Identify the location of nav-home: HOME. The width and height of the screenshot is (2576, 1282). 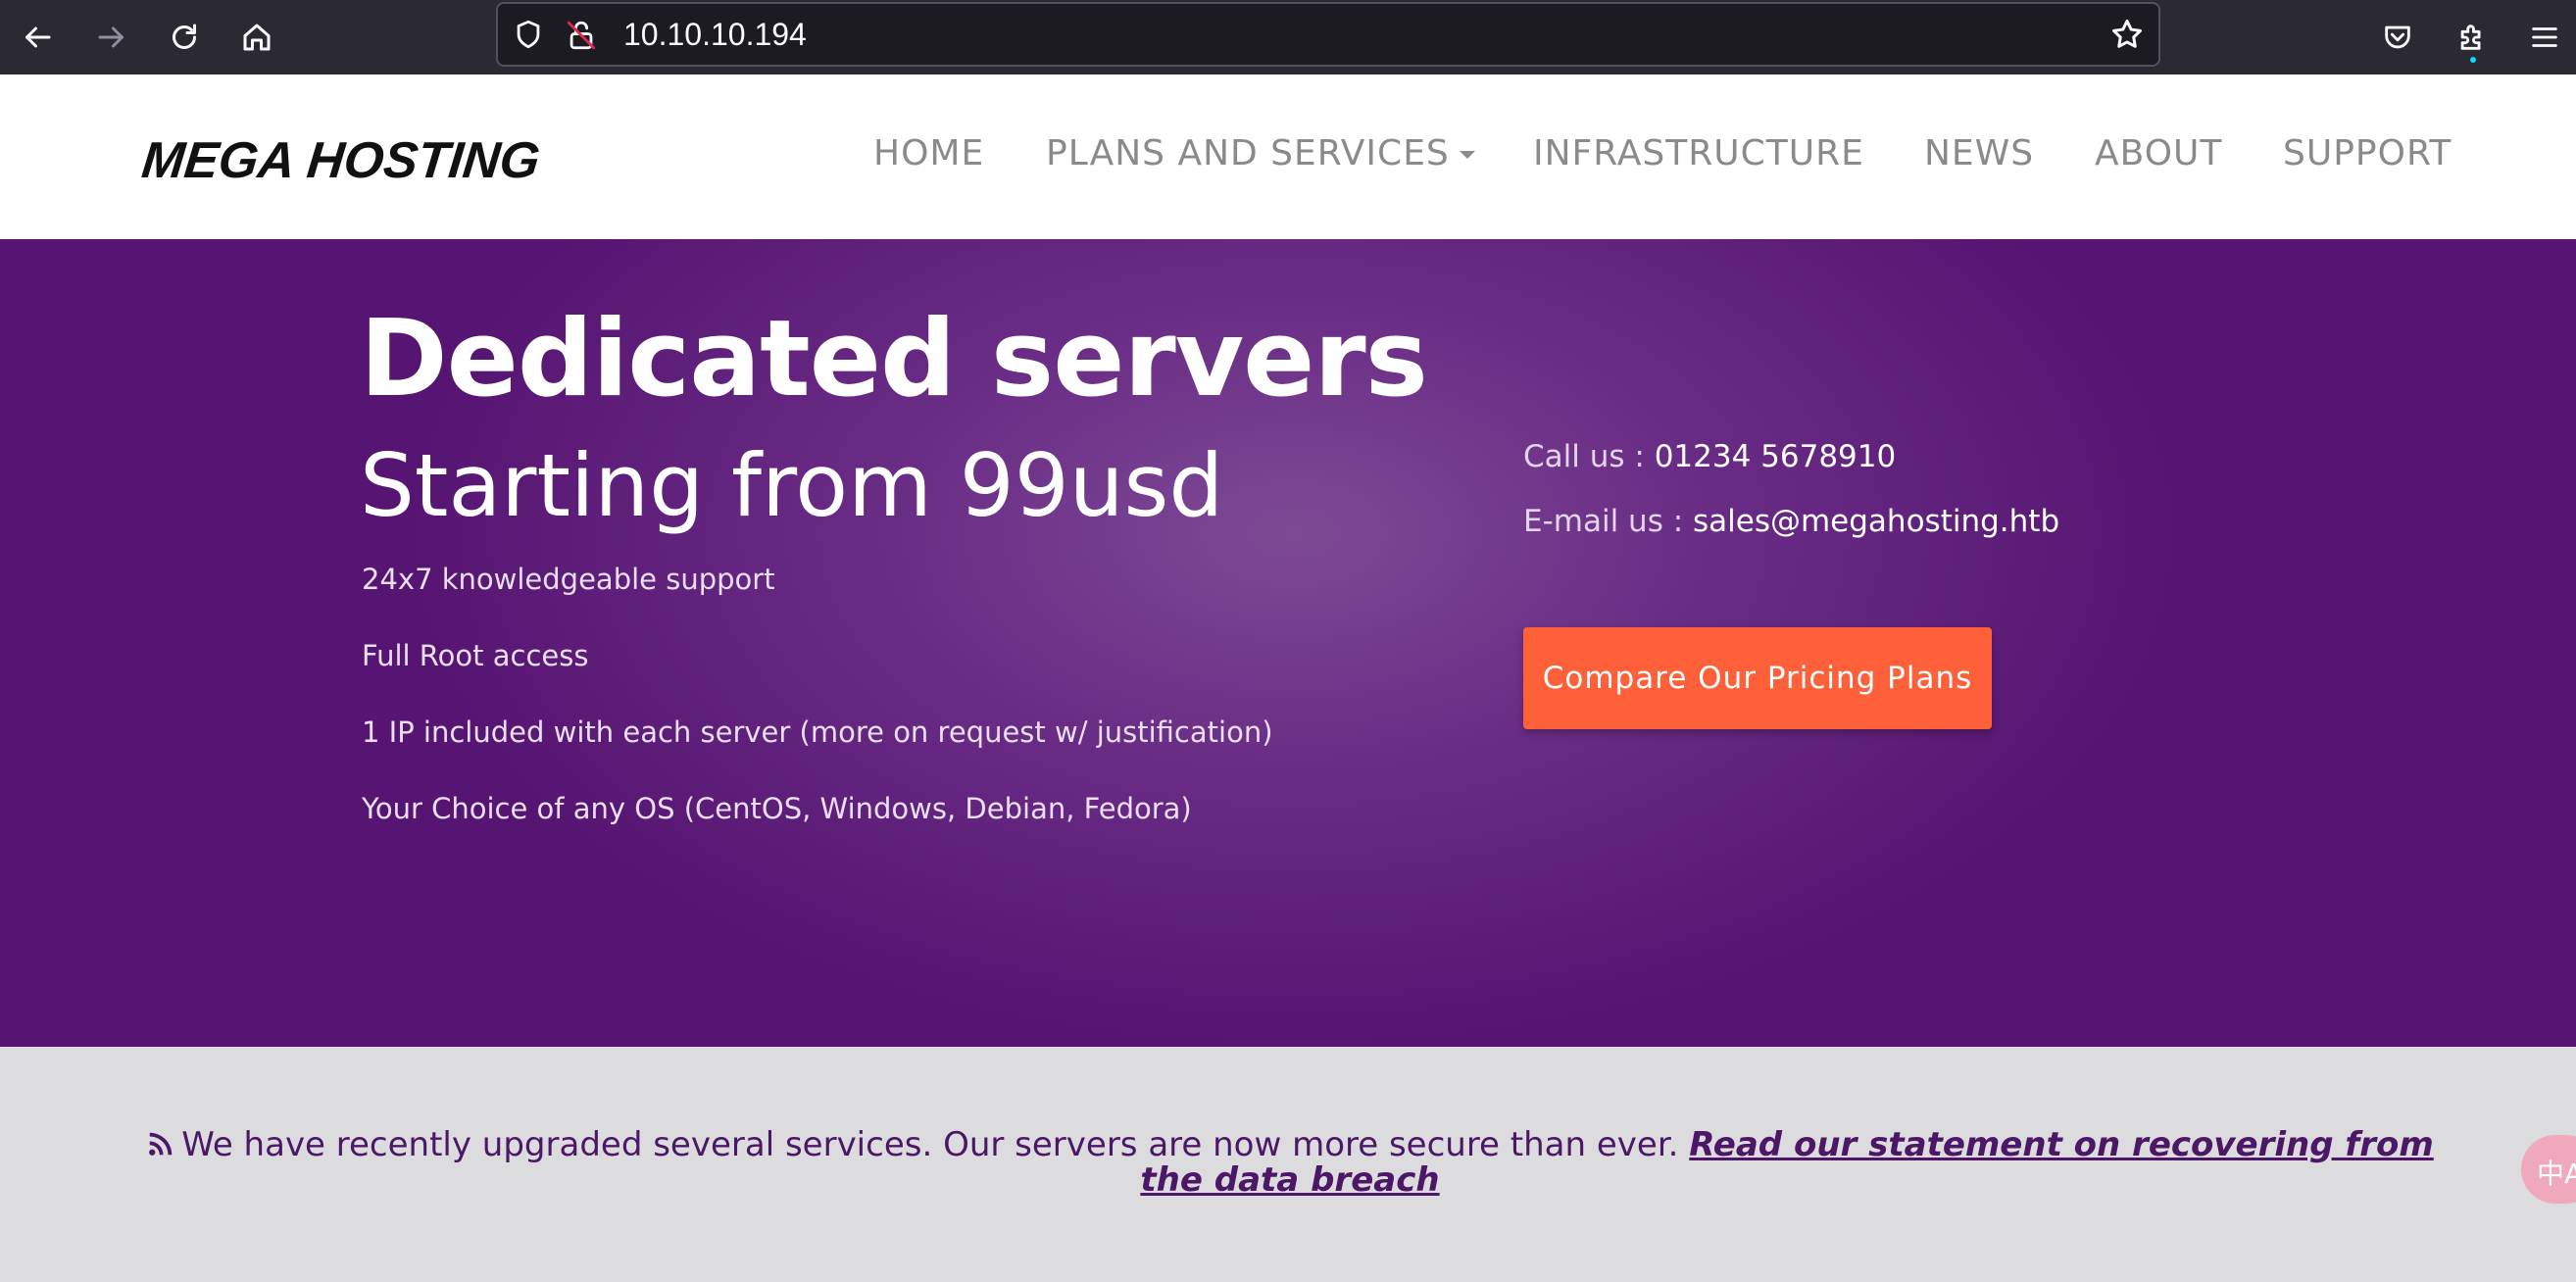
(928, 157).